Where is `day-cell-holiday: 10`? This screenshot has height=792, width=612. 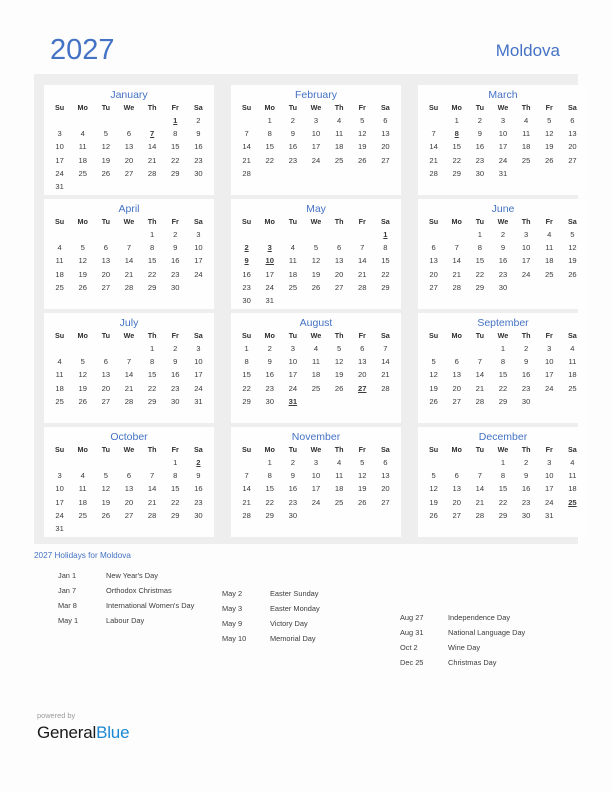 day-cell-holiday: 10 is located at coordinates (269, 260).